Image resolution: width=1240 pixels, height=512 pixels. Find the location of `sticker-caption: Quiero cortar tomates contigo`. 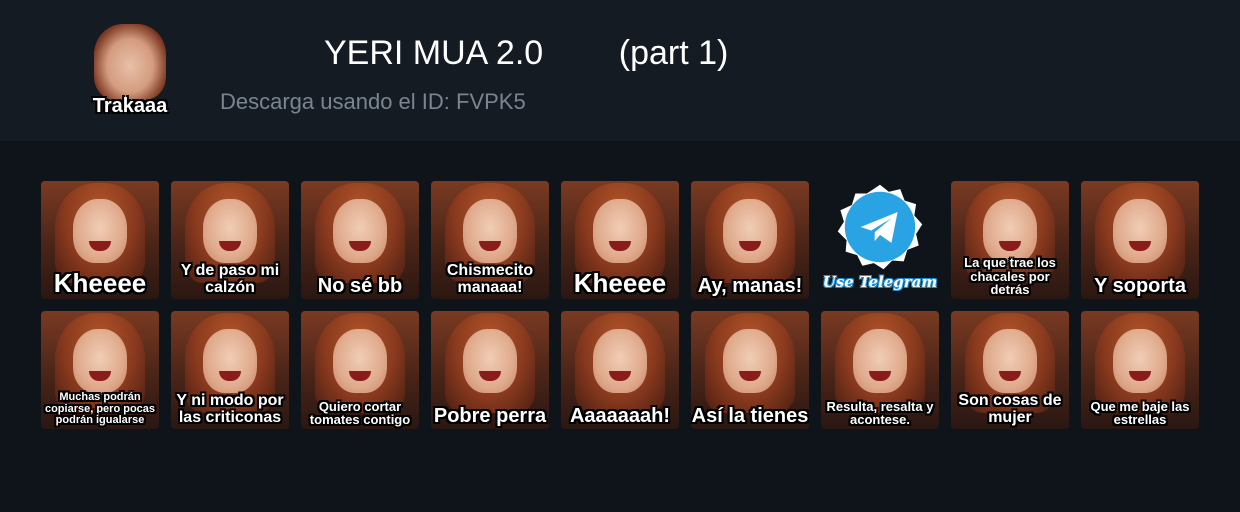

sticker-caption: Quiero cortar tomates contigo is located at coordinates (360, 413).